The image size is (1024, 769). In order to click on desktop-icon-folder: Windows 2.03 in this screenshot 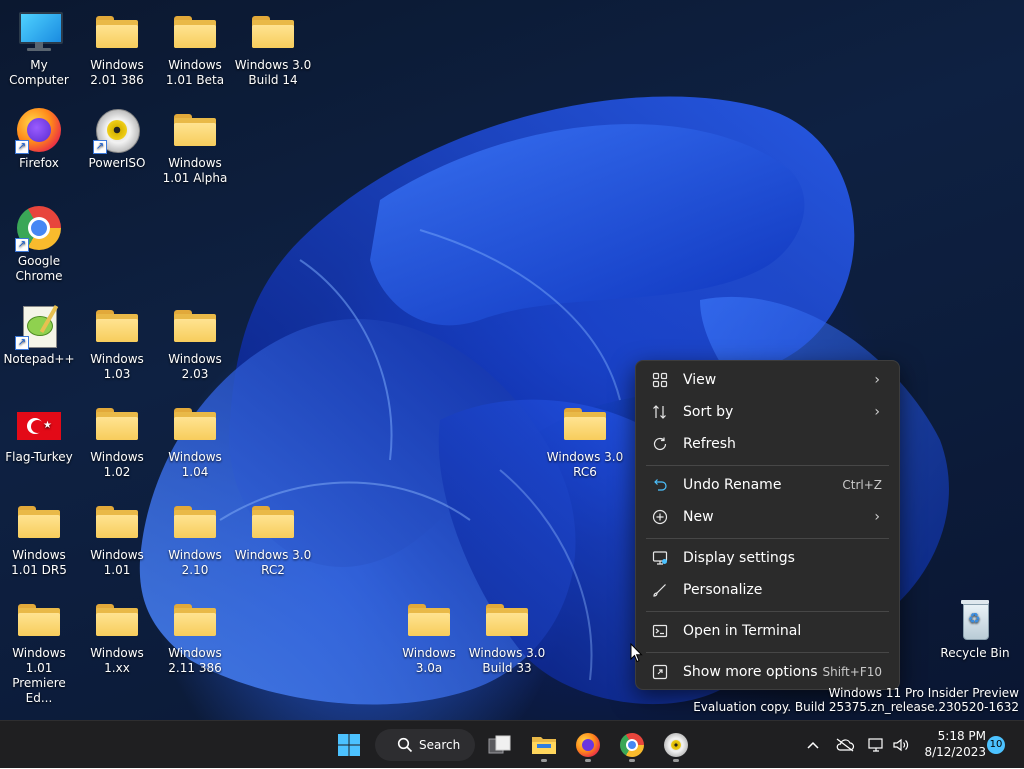, I will do `click(195, 342)`.